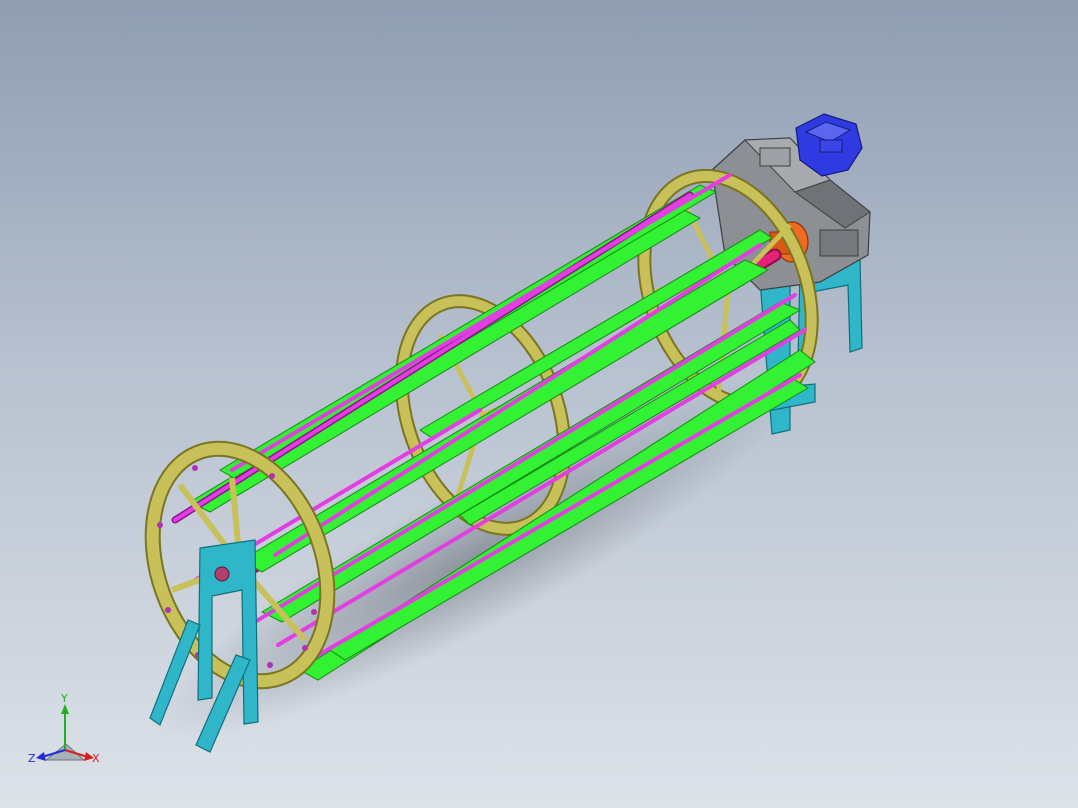 The image size is (1078, 808). What do you see at coordinates (64, 698) in the screenshot?
I see `y-axis-label: Y` at bounding box center [64, 698].